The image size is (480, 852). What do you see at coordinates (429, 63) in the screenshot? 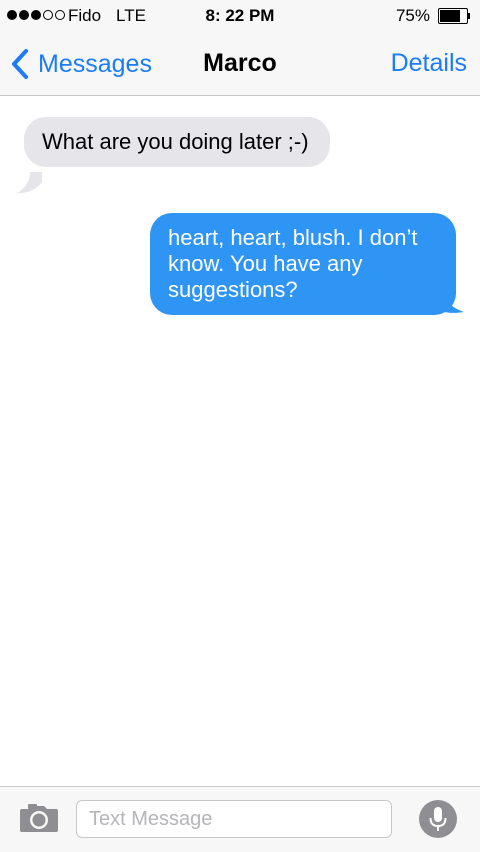
I see `details-button: Details` at bounding box center [429, 63].